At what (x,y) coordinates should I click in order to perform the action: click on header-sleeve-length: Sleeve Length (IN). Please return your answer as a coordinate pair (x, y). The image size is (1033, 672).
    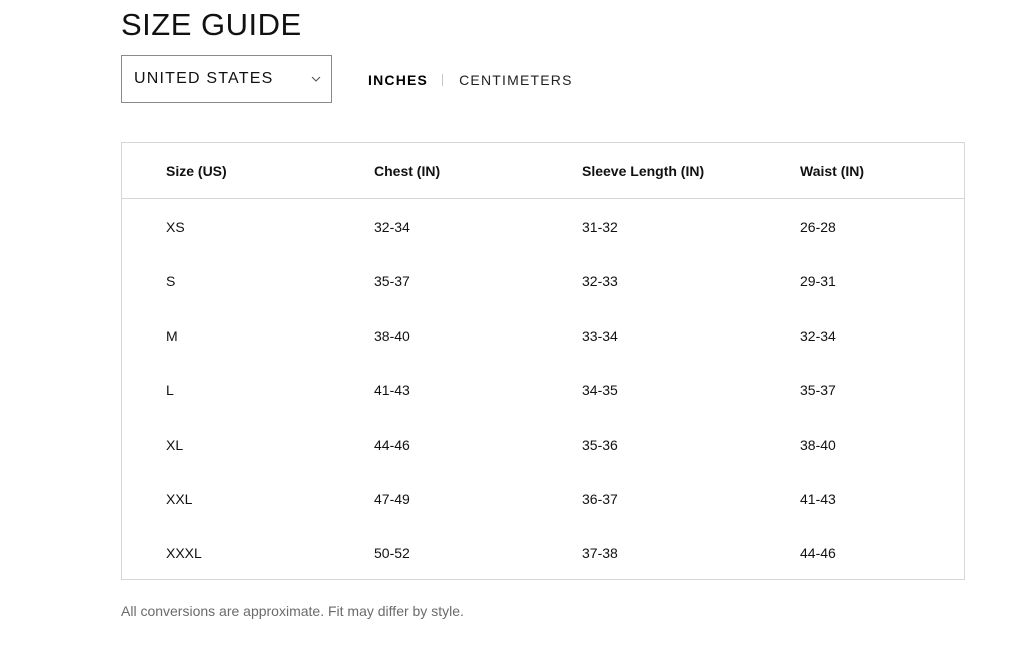
    Looking at the image, I should click on (643, 171).